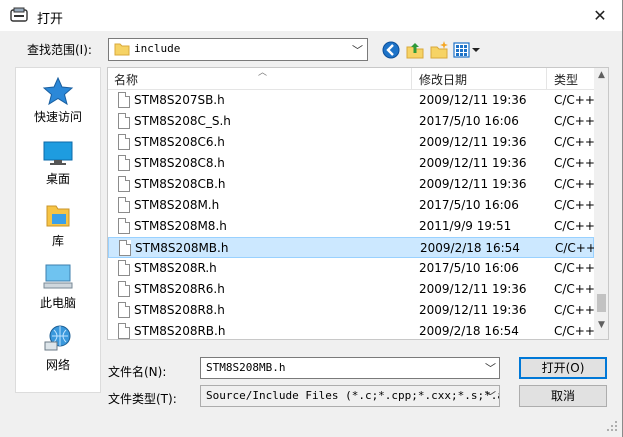  What do you see at coordinates (57, 303) in the screenshot?
I see `place-label: 此电脑` at bounding box center [57, 303].